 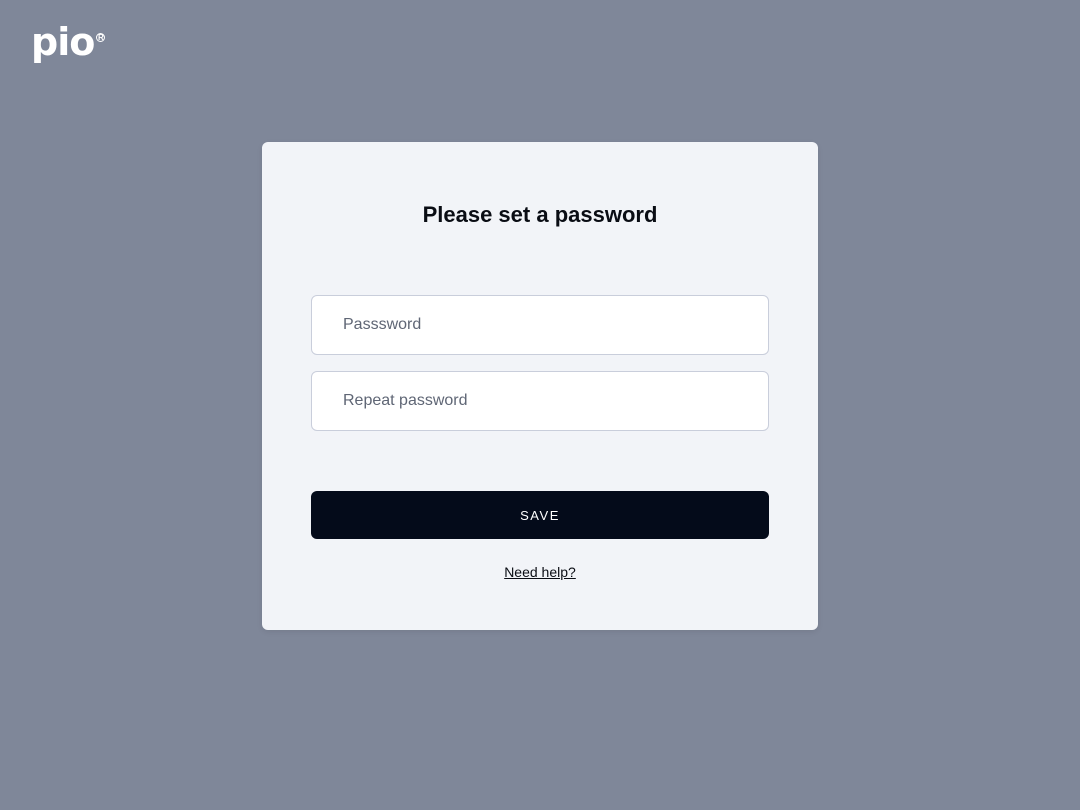 What do you see at coordinates (540, 325) in the screenshot?
I see `password-input` at bounding box center [540, 325].